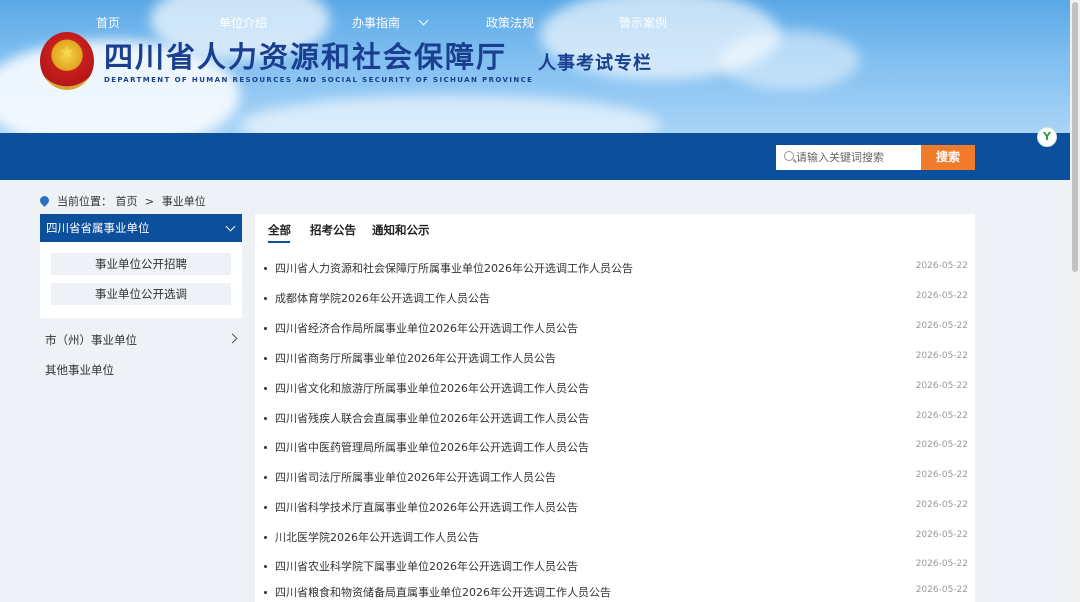 The image size is (1080, 602). What do you see at coordinates (616, 538) in the screenshot?
I see `list-item: 川北医学院2026年公开选调工作人员公告 2026-05-22` at bounding box center [616, 538].